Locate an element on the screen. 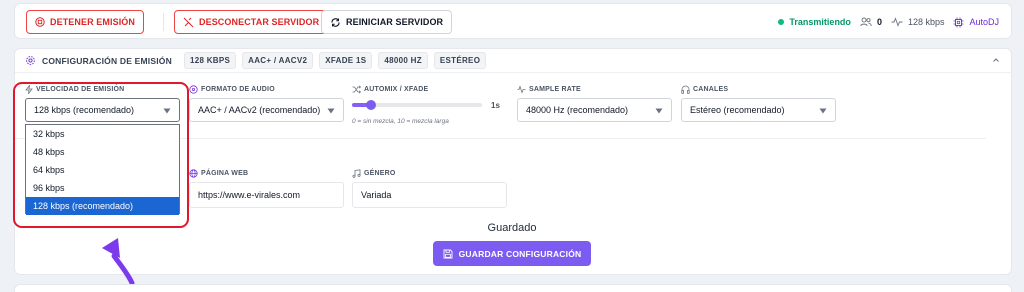  annotation-highlight is located at coordinates (101, 155).